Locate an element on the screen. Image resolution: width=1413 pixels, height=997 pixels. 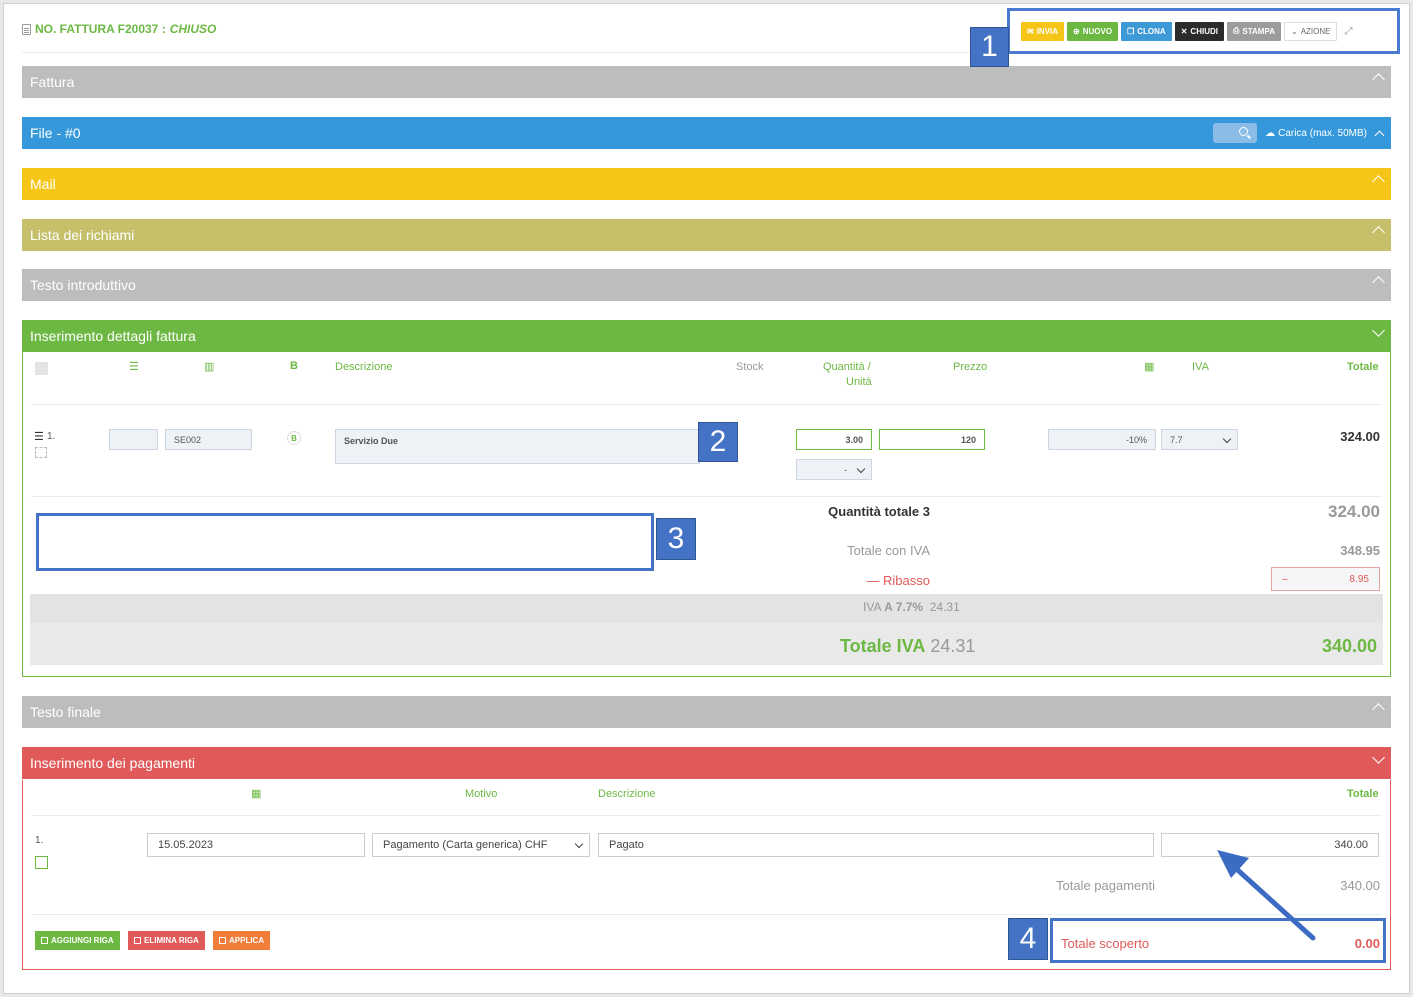
vat-line-label: IVA A 7.7% 24.31 is located at coordinates (911, 607).